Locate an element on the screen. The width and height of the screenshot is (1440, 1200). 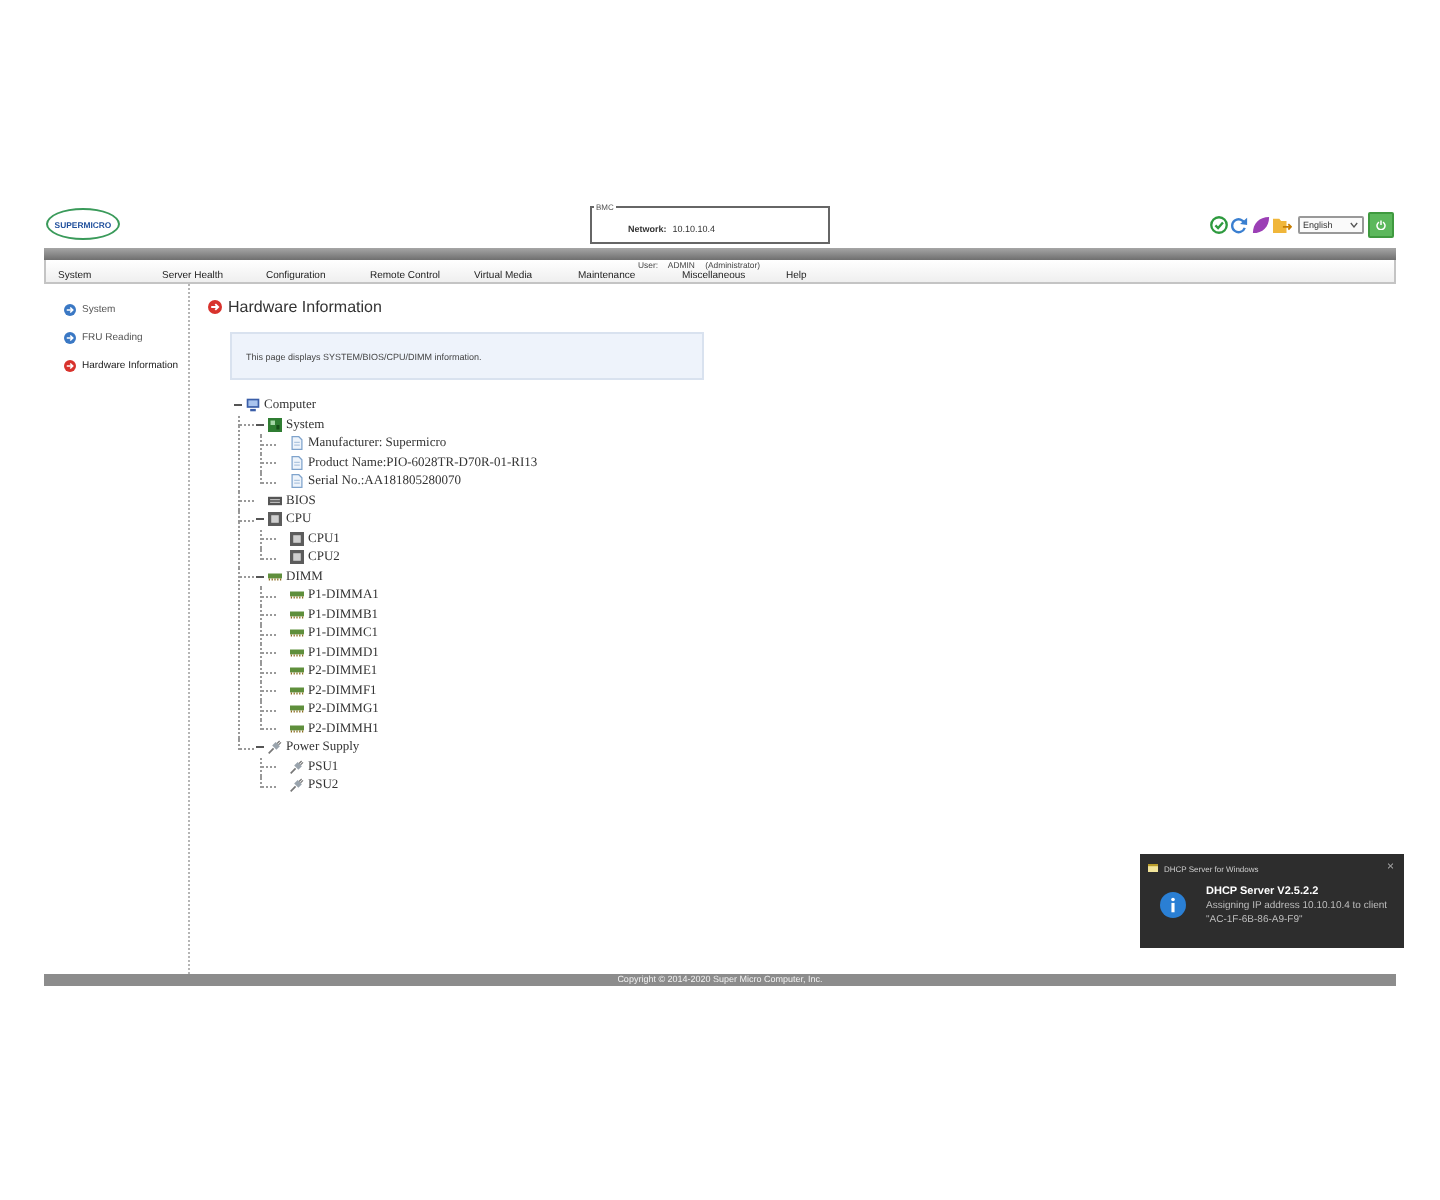
app-icon is located at coordinates (1153, 868).